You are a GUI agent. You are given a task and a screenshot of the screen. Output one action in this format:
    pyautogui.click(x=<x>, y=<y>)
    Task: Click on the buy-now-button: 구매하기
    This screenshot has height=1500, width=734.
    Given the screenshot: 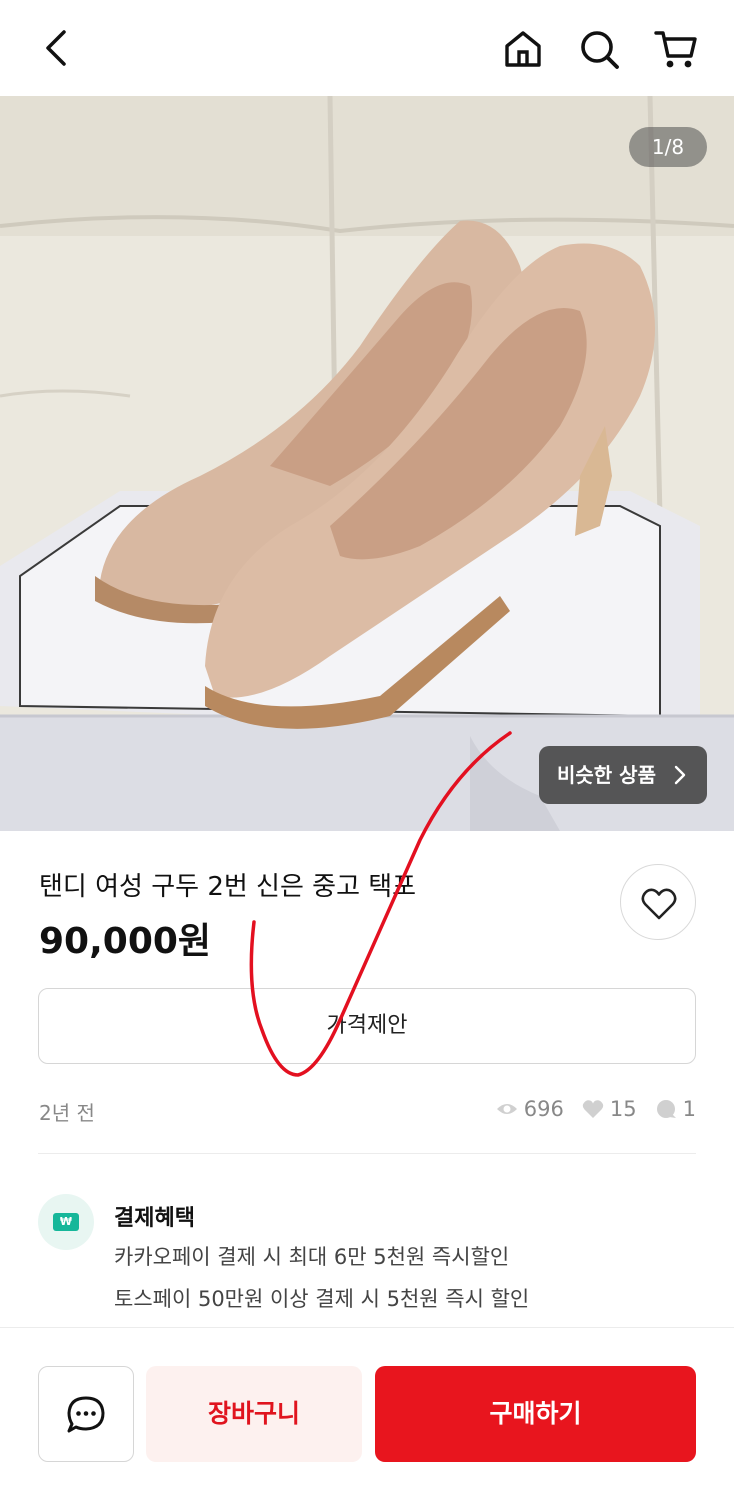 What is the action you would take?
    pyautogui.click(x=535, y=1414)
    